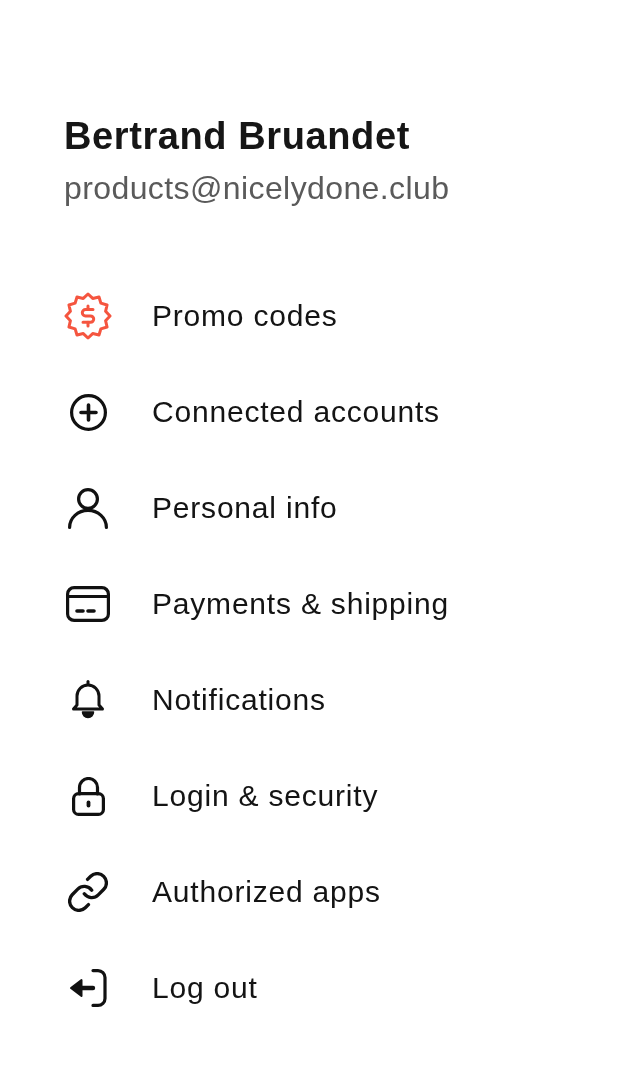  I want to click on menu-item: Authorized apps, so click(222, 892).